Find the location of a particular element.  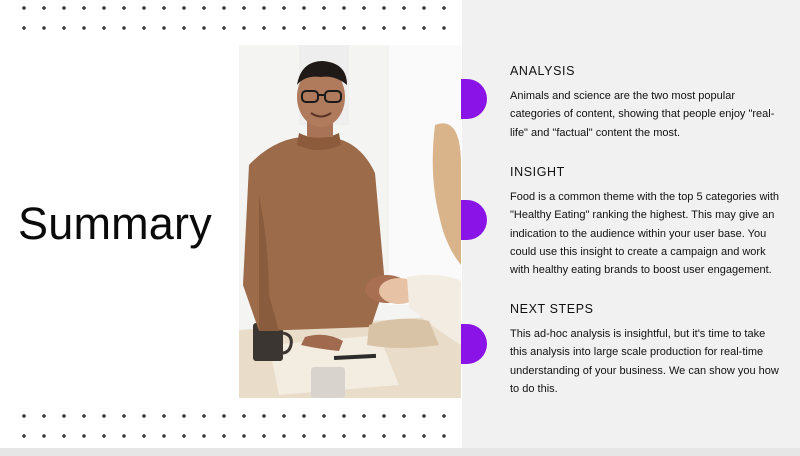

next-steps-heading: NEXT STEPS is located at coordinates (552, 309).